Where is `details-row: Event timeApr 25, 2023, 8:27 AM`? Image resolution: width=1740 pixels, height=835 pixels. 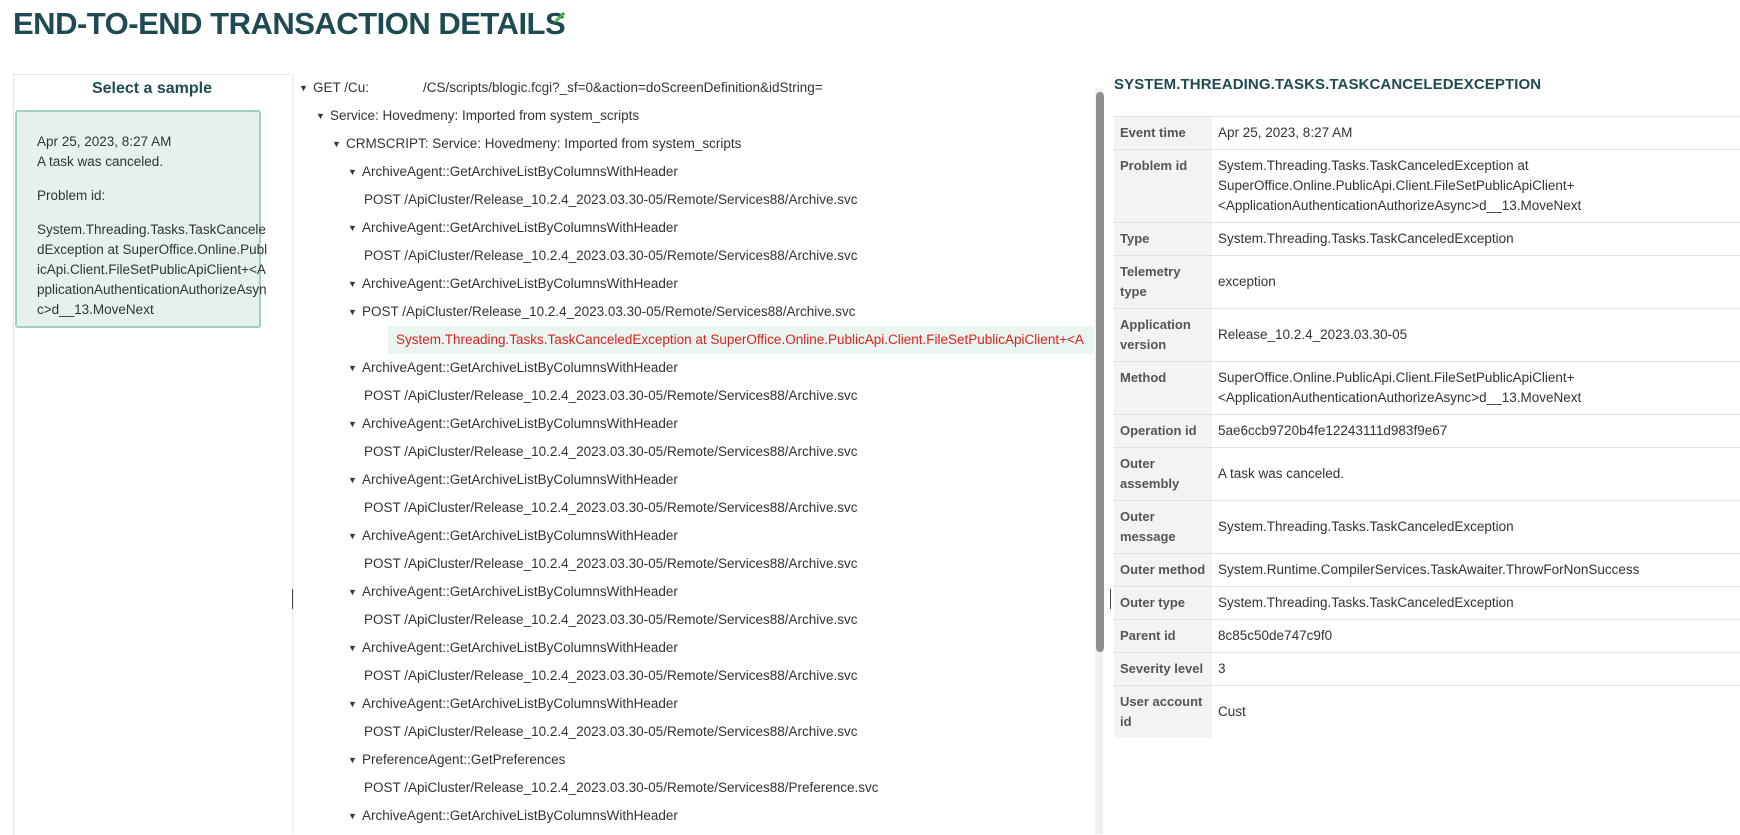
details-row: Event timeApr 25, 2023, 8:27 AM is located at coordinates (1427, 133).